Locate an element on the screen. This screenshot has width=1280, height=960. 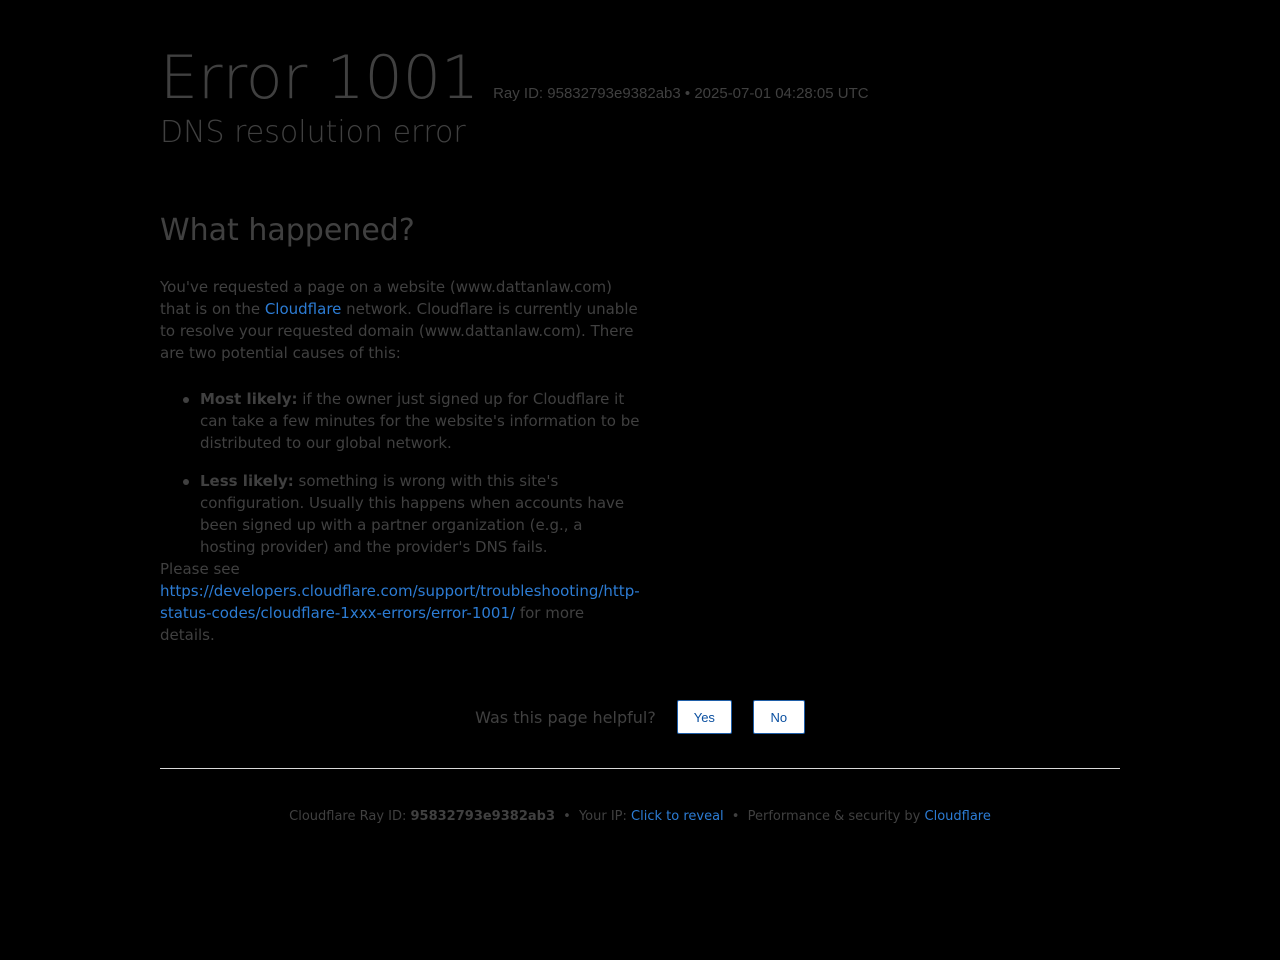
see-prefix: Please see is located at coordinates (200, 569).